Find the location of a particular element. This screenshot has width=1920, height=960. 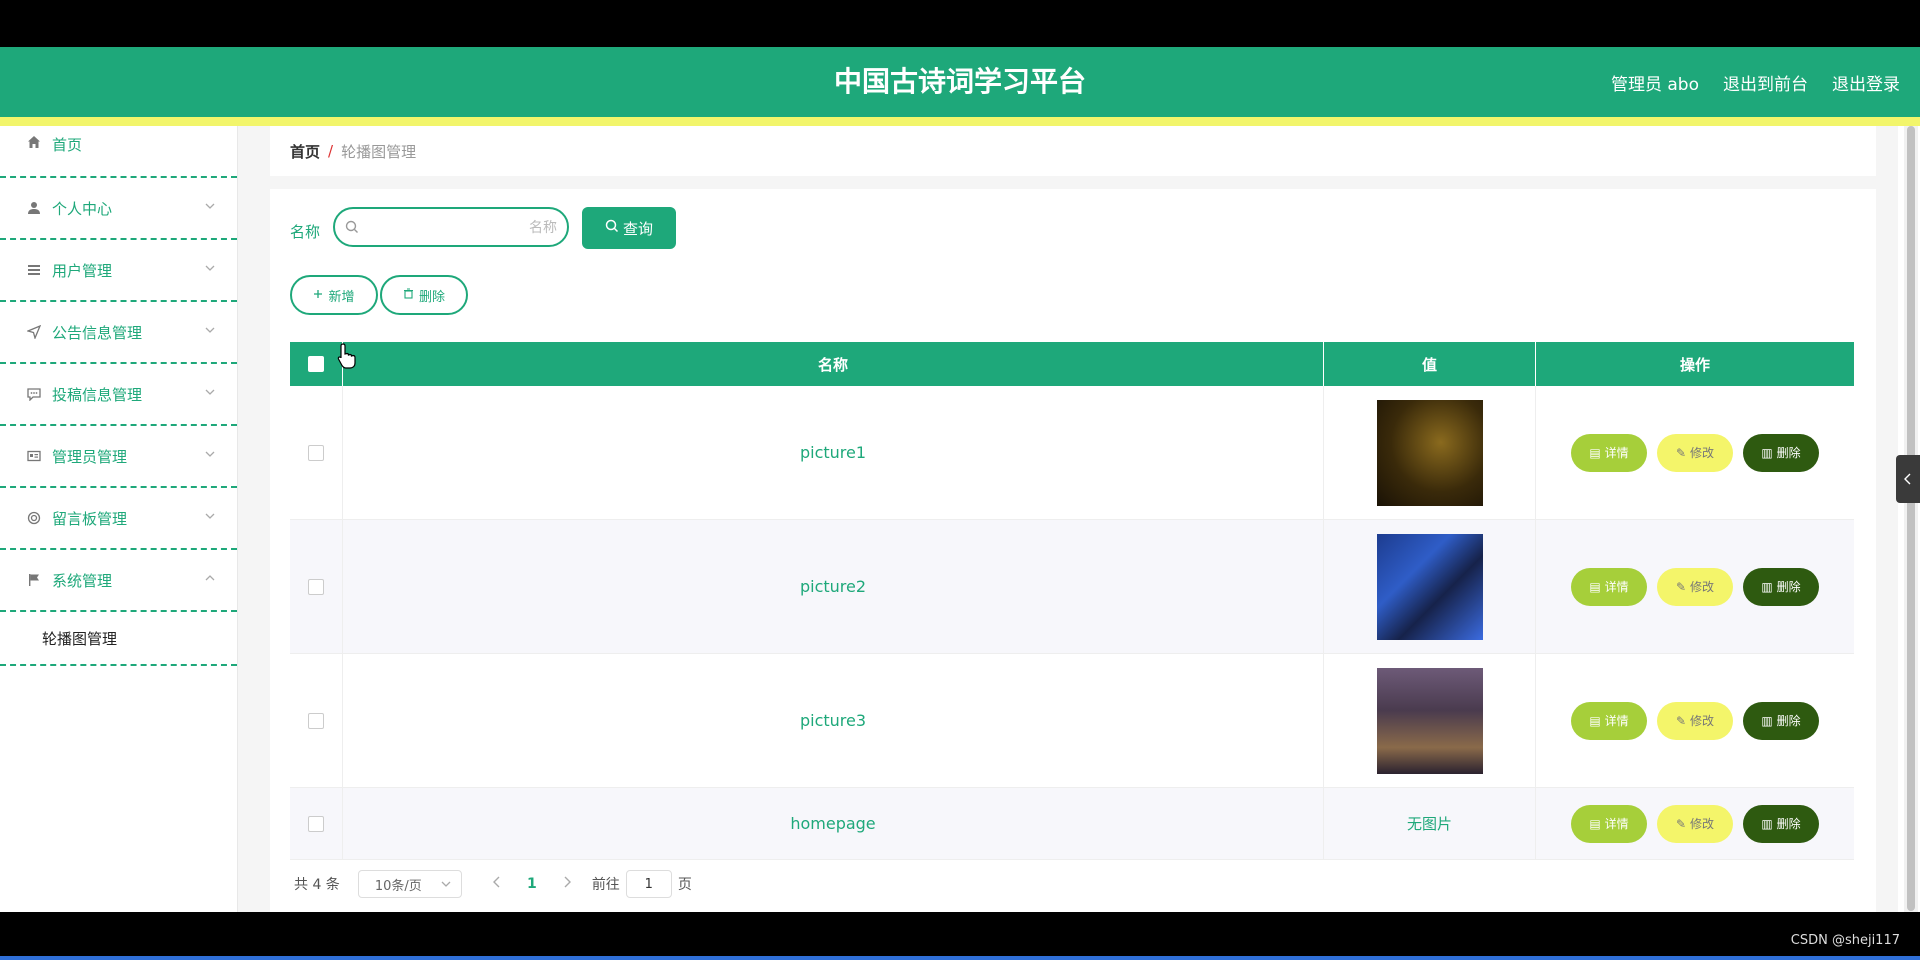

sidebar-item-system-management: 系统管理 is located at coordinates (118, 581).